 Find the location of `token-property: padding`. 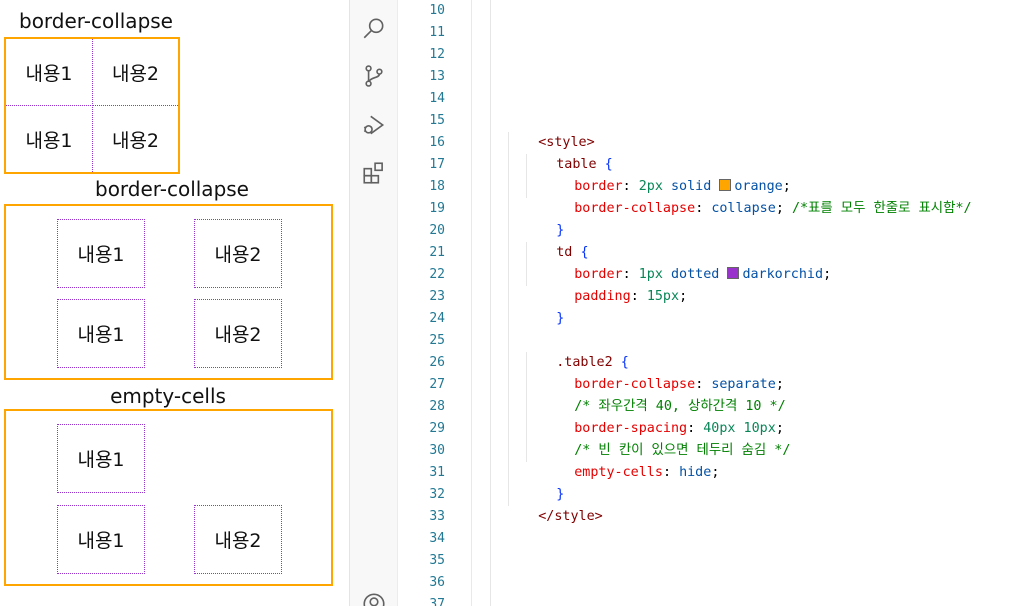

token-property: padding is located at coordinates (602, 296).